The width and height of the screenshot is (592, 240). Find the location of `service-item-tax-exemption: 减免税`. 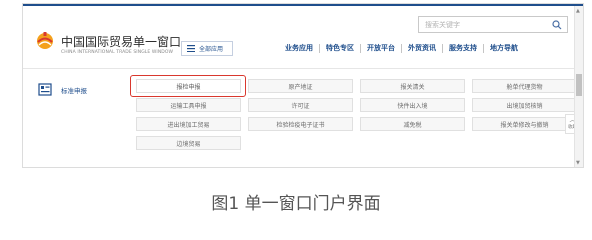

service-item-tax-exemption: 减免税 is located at coordinates (412, 124).